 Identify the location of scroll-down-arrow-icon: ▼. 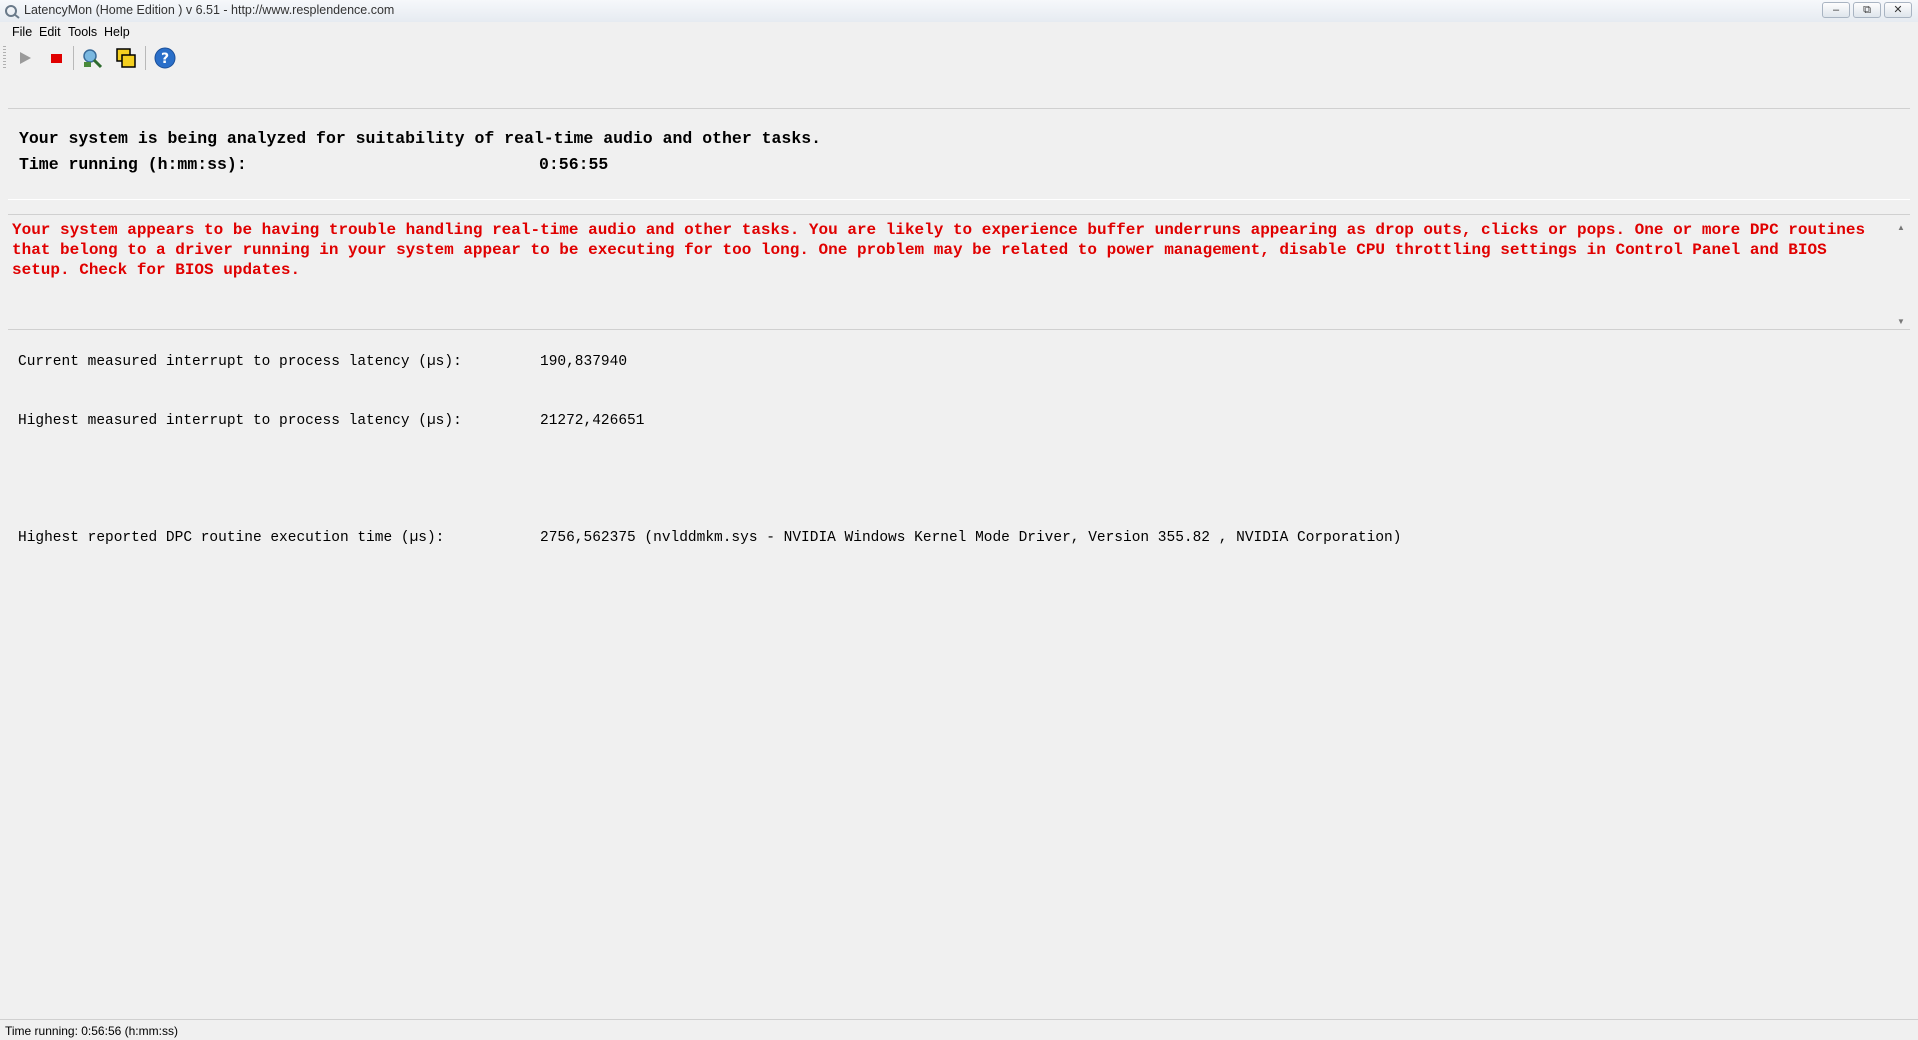
(1901, 322).